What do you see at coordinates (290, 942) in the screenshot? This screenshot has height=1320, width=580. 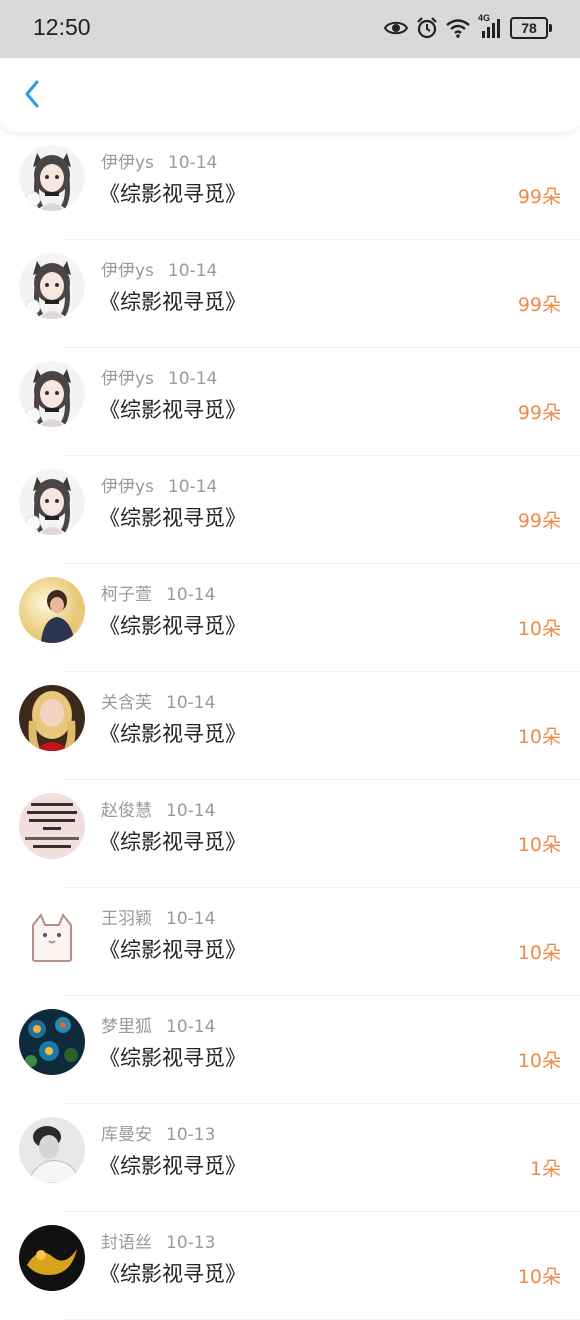 I see `list-item: 王羽颖 10-14 《综影视寻觅》 10朵` at bounding box center [290, 942].